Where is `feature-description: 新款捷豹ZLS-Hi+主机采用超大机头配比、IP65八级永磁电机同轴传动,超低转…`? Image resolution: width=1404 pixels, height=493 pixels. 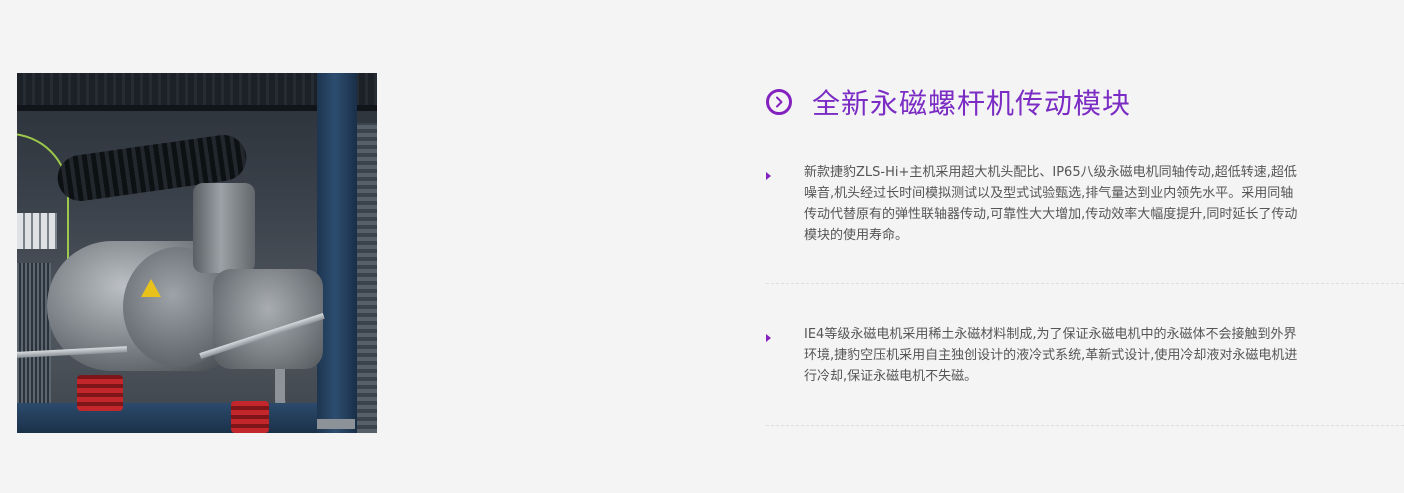 feature-description: 新款捷豹ZLS-Hi+主机采用超大机头配比、IP65八级永磁电机同轴传动,超低转… is located at coordinates (1051, 204).